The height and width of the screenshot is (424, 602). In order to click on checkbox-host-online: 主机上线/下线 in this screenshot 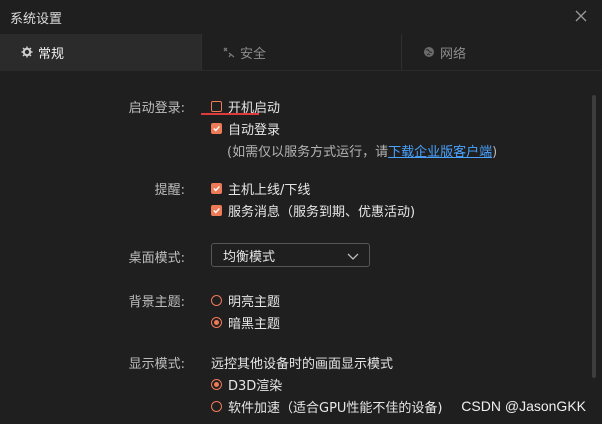, I will do `click(260, 188)`.